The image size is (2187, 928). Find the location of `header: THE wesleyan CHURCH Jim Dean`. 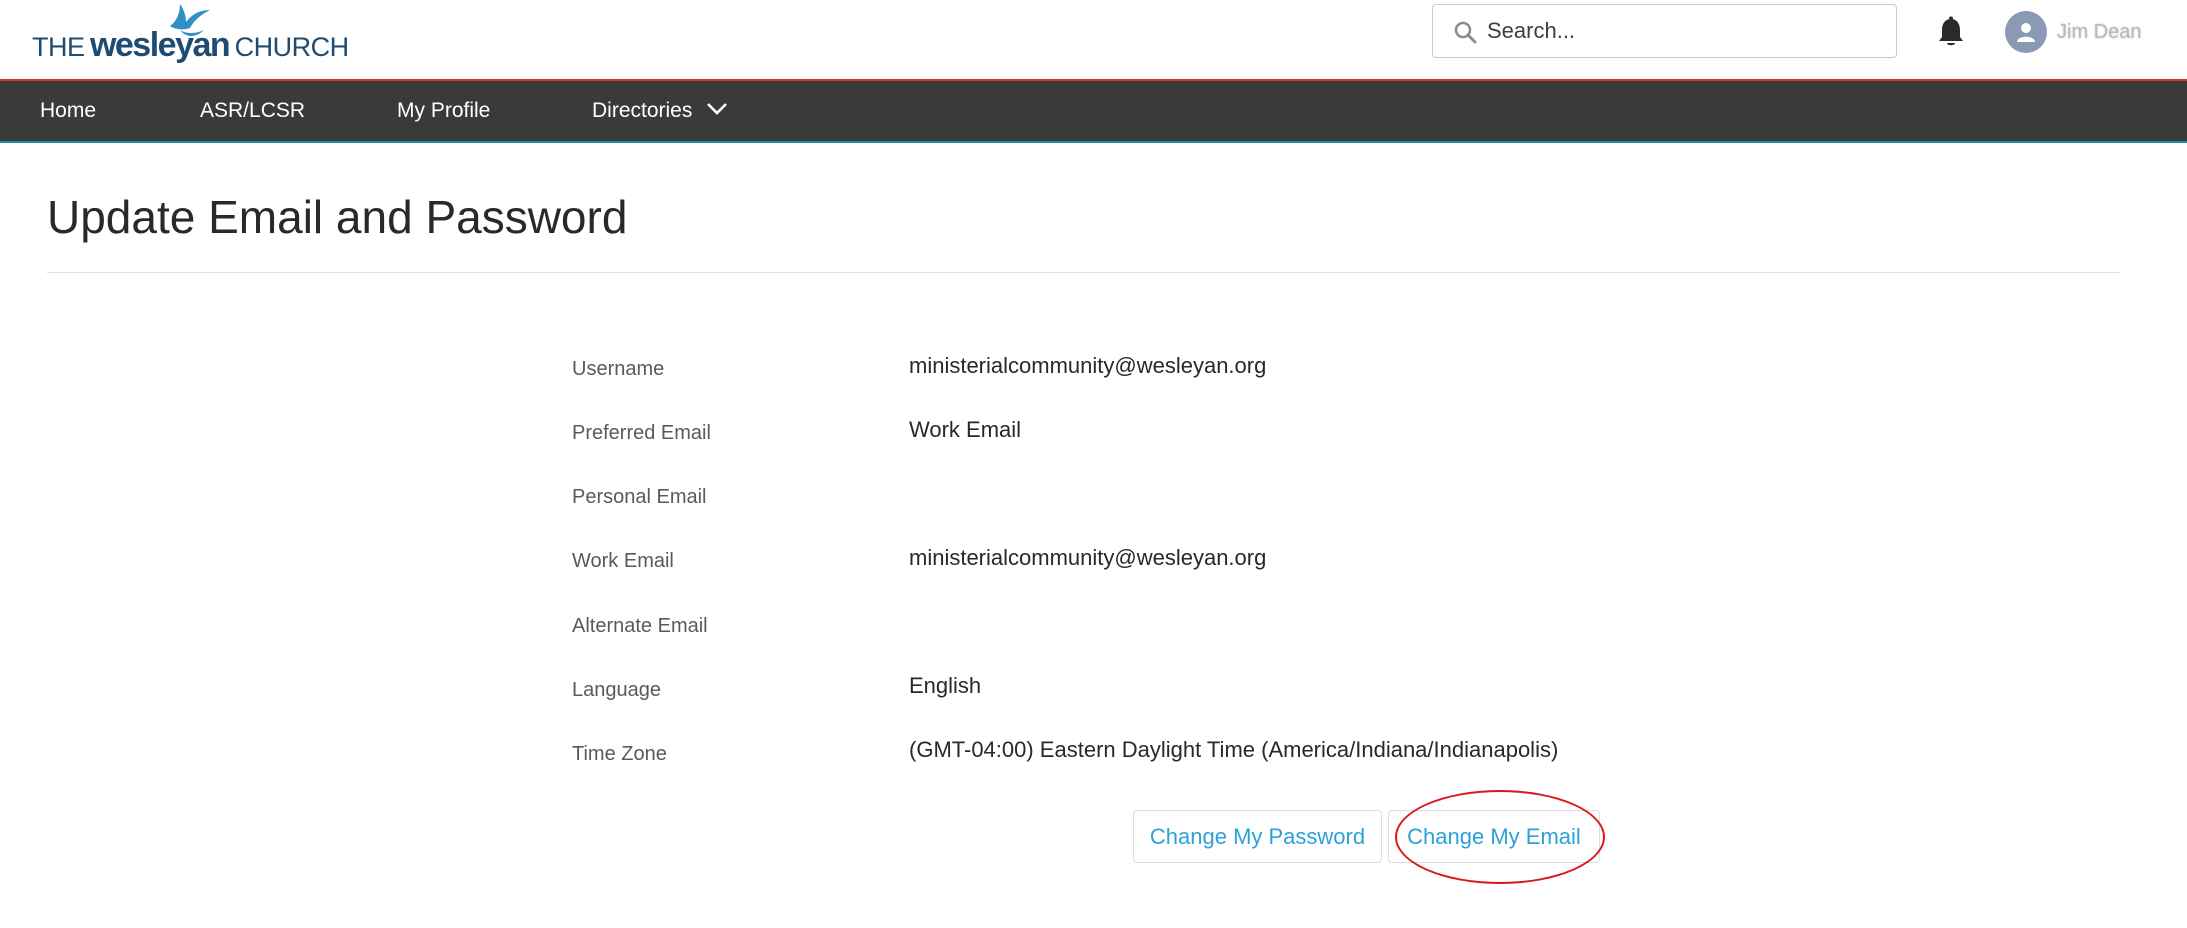

header: THE wesleyan CHURCH Jim Dean is located at coordinates (1093, 39).